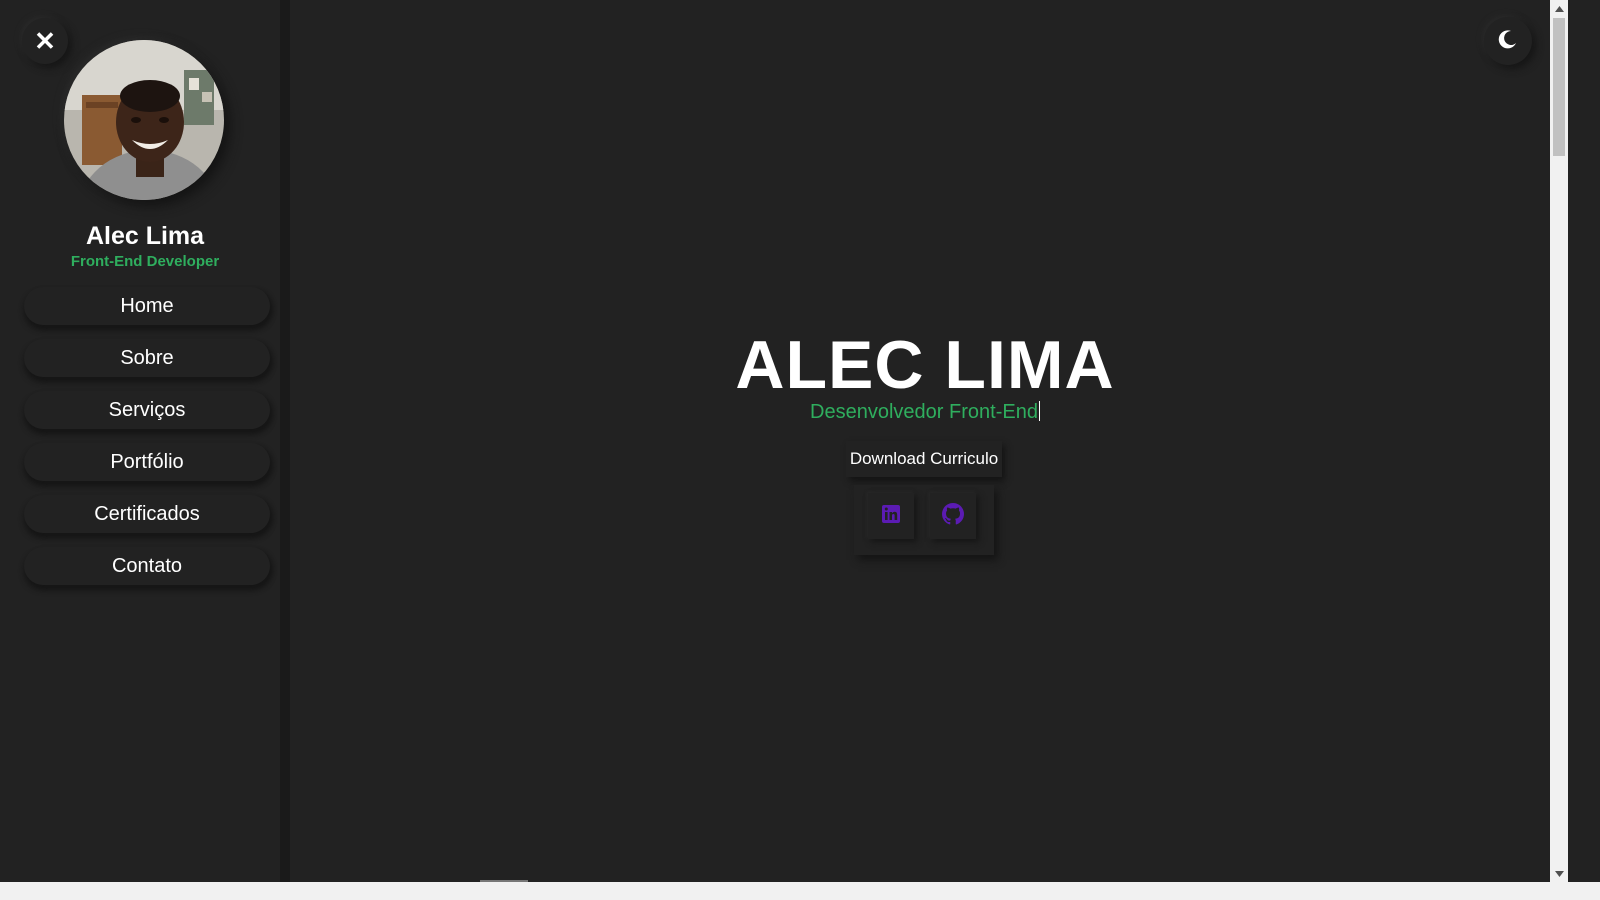 Image resolution: width=1600 pixels, height=900 pixels. I want to click on linkedin-icon, so click(891, 516).